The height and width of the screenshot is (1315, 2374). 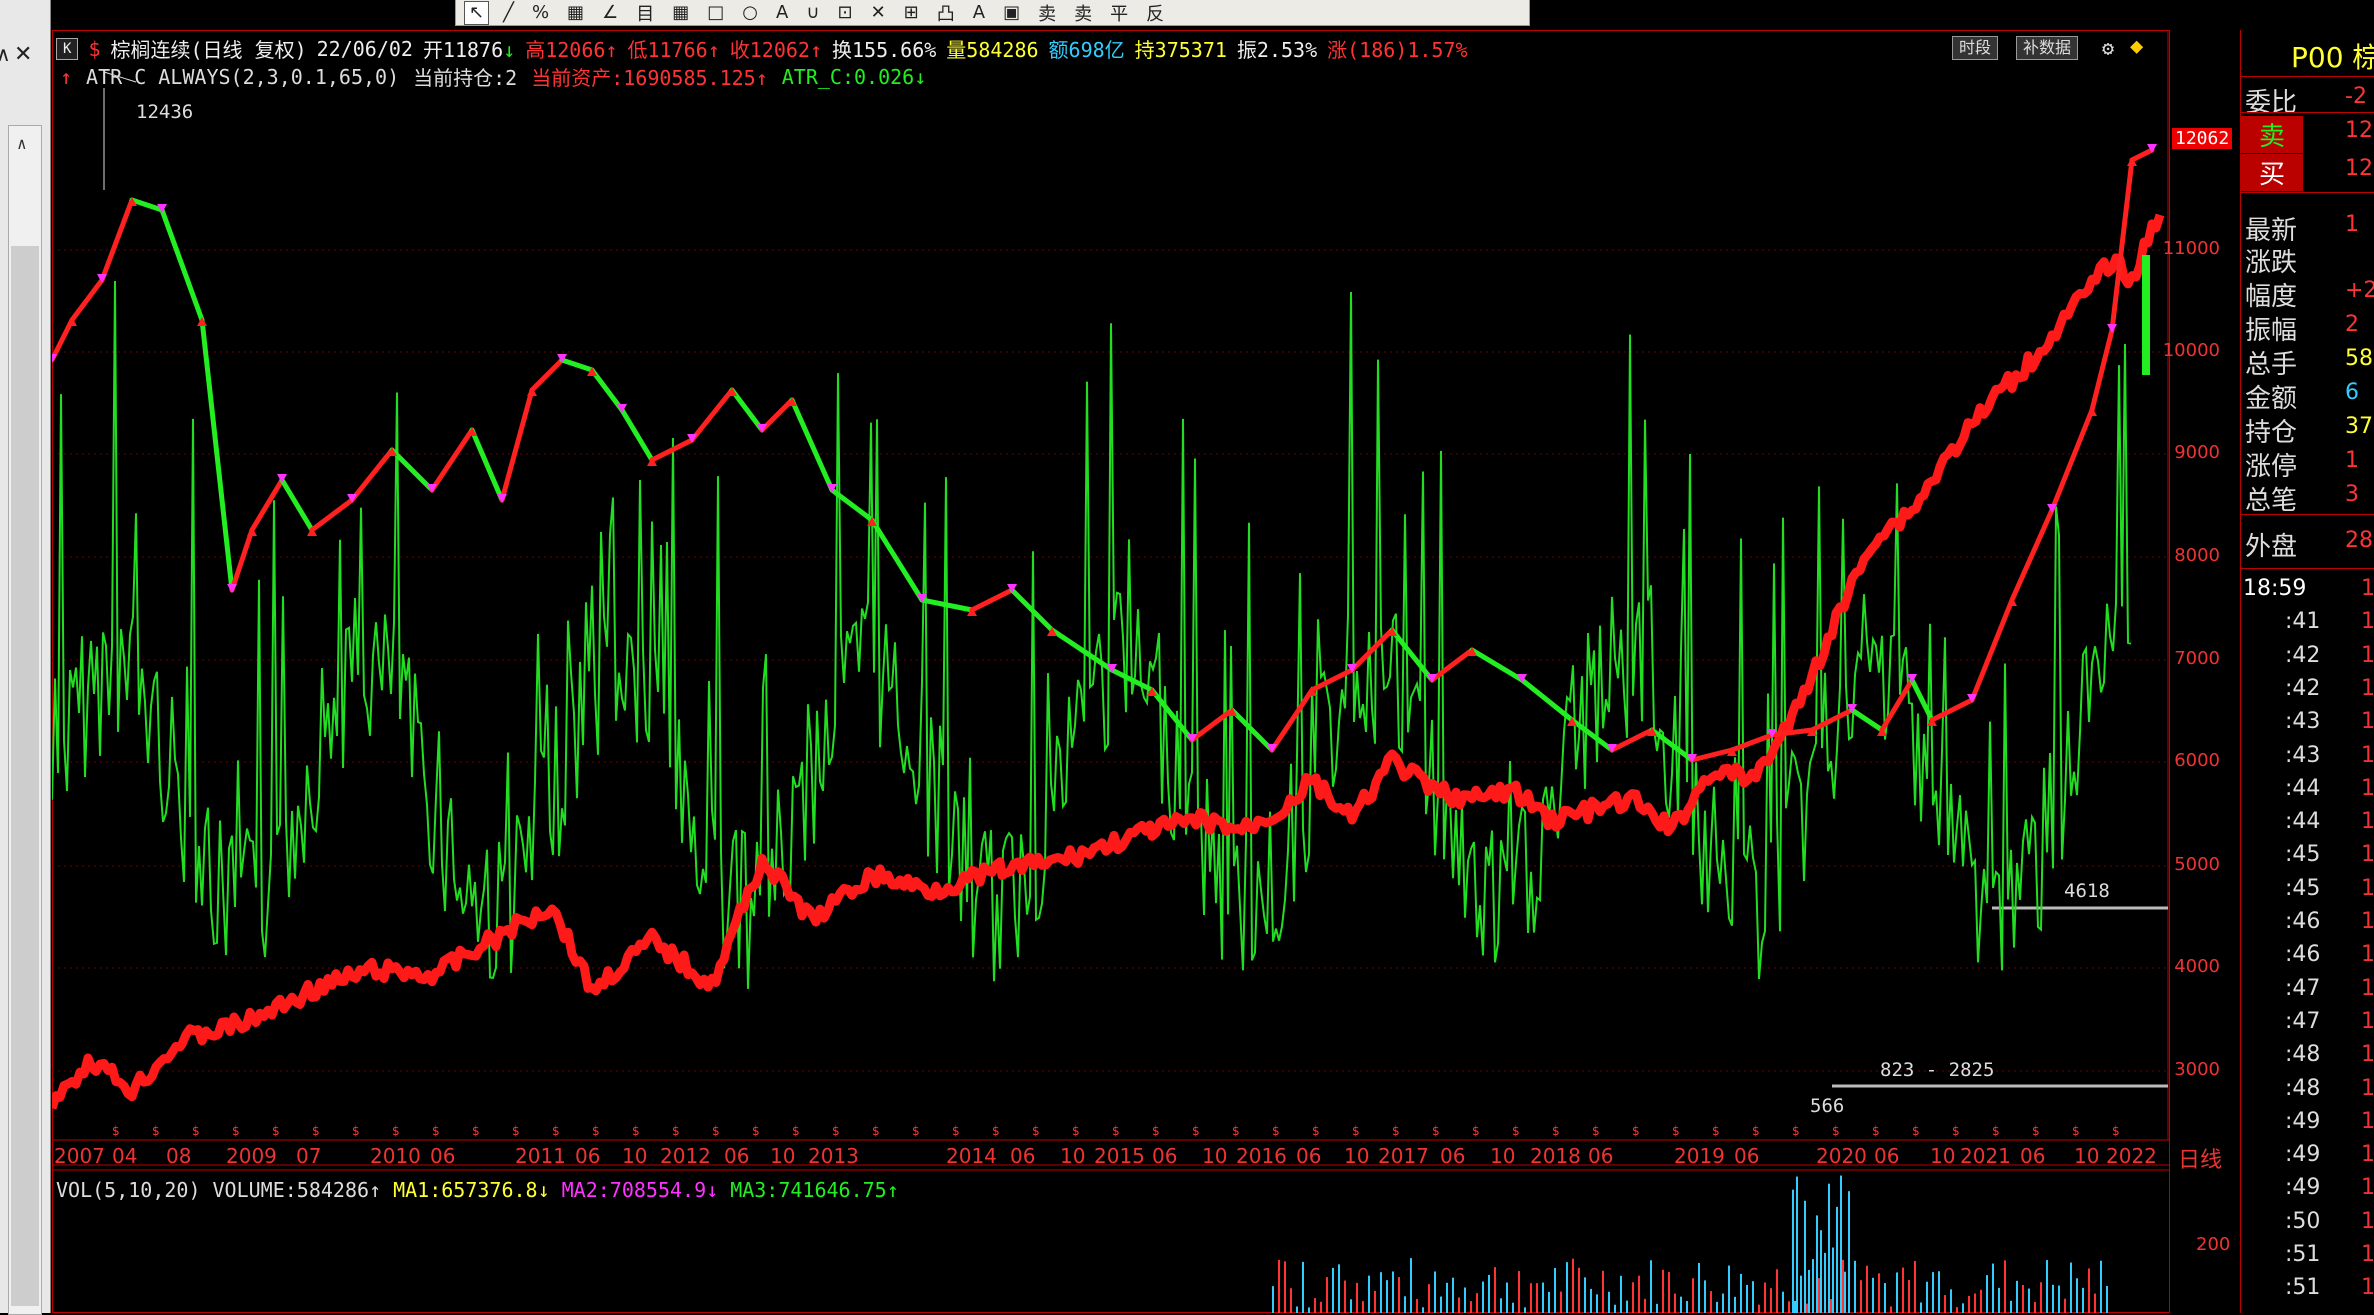 What do you see at coordinates (1155, 13) in the screenshot?
I see `toolbar-reverse-icon: 反` at bounding box center [1155, 13].